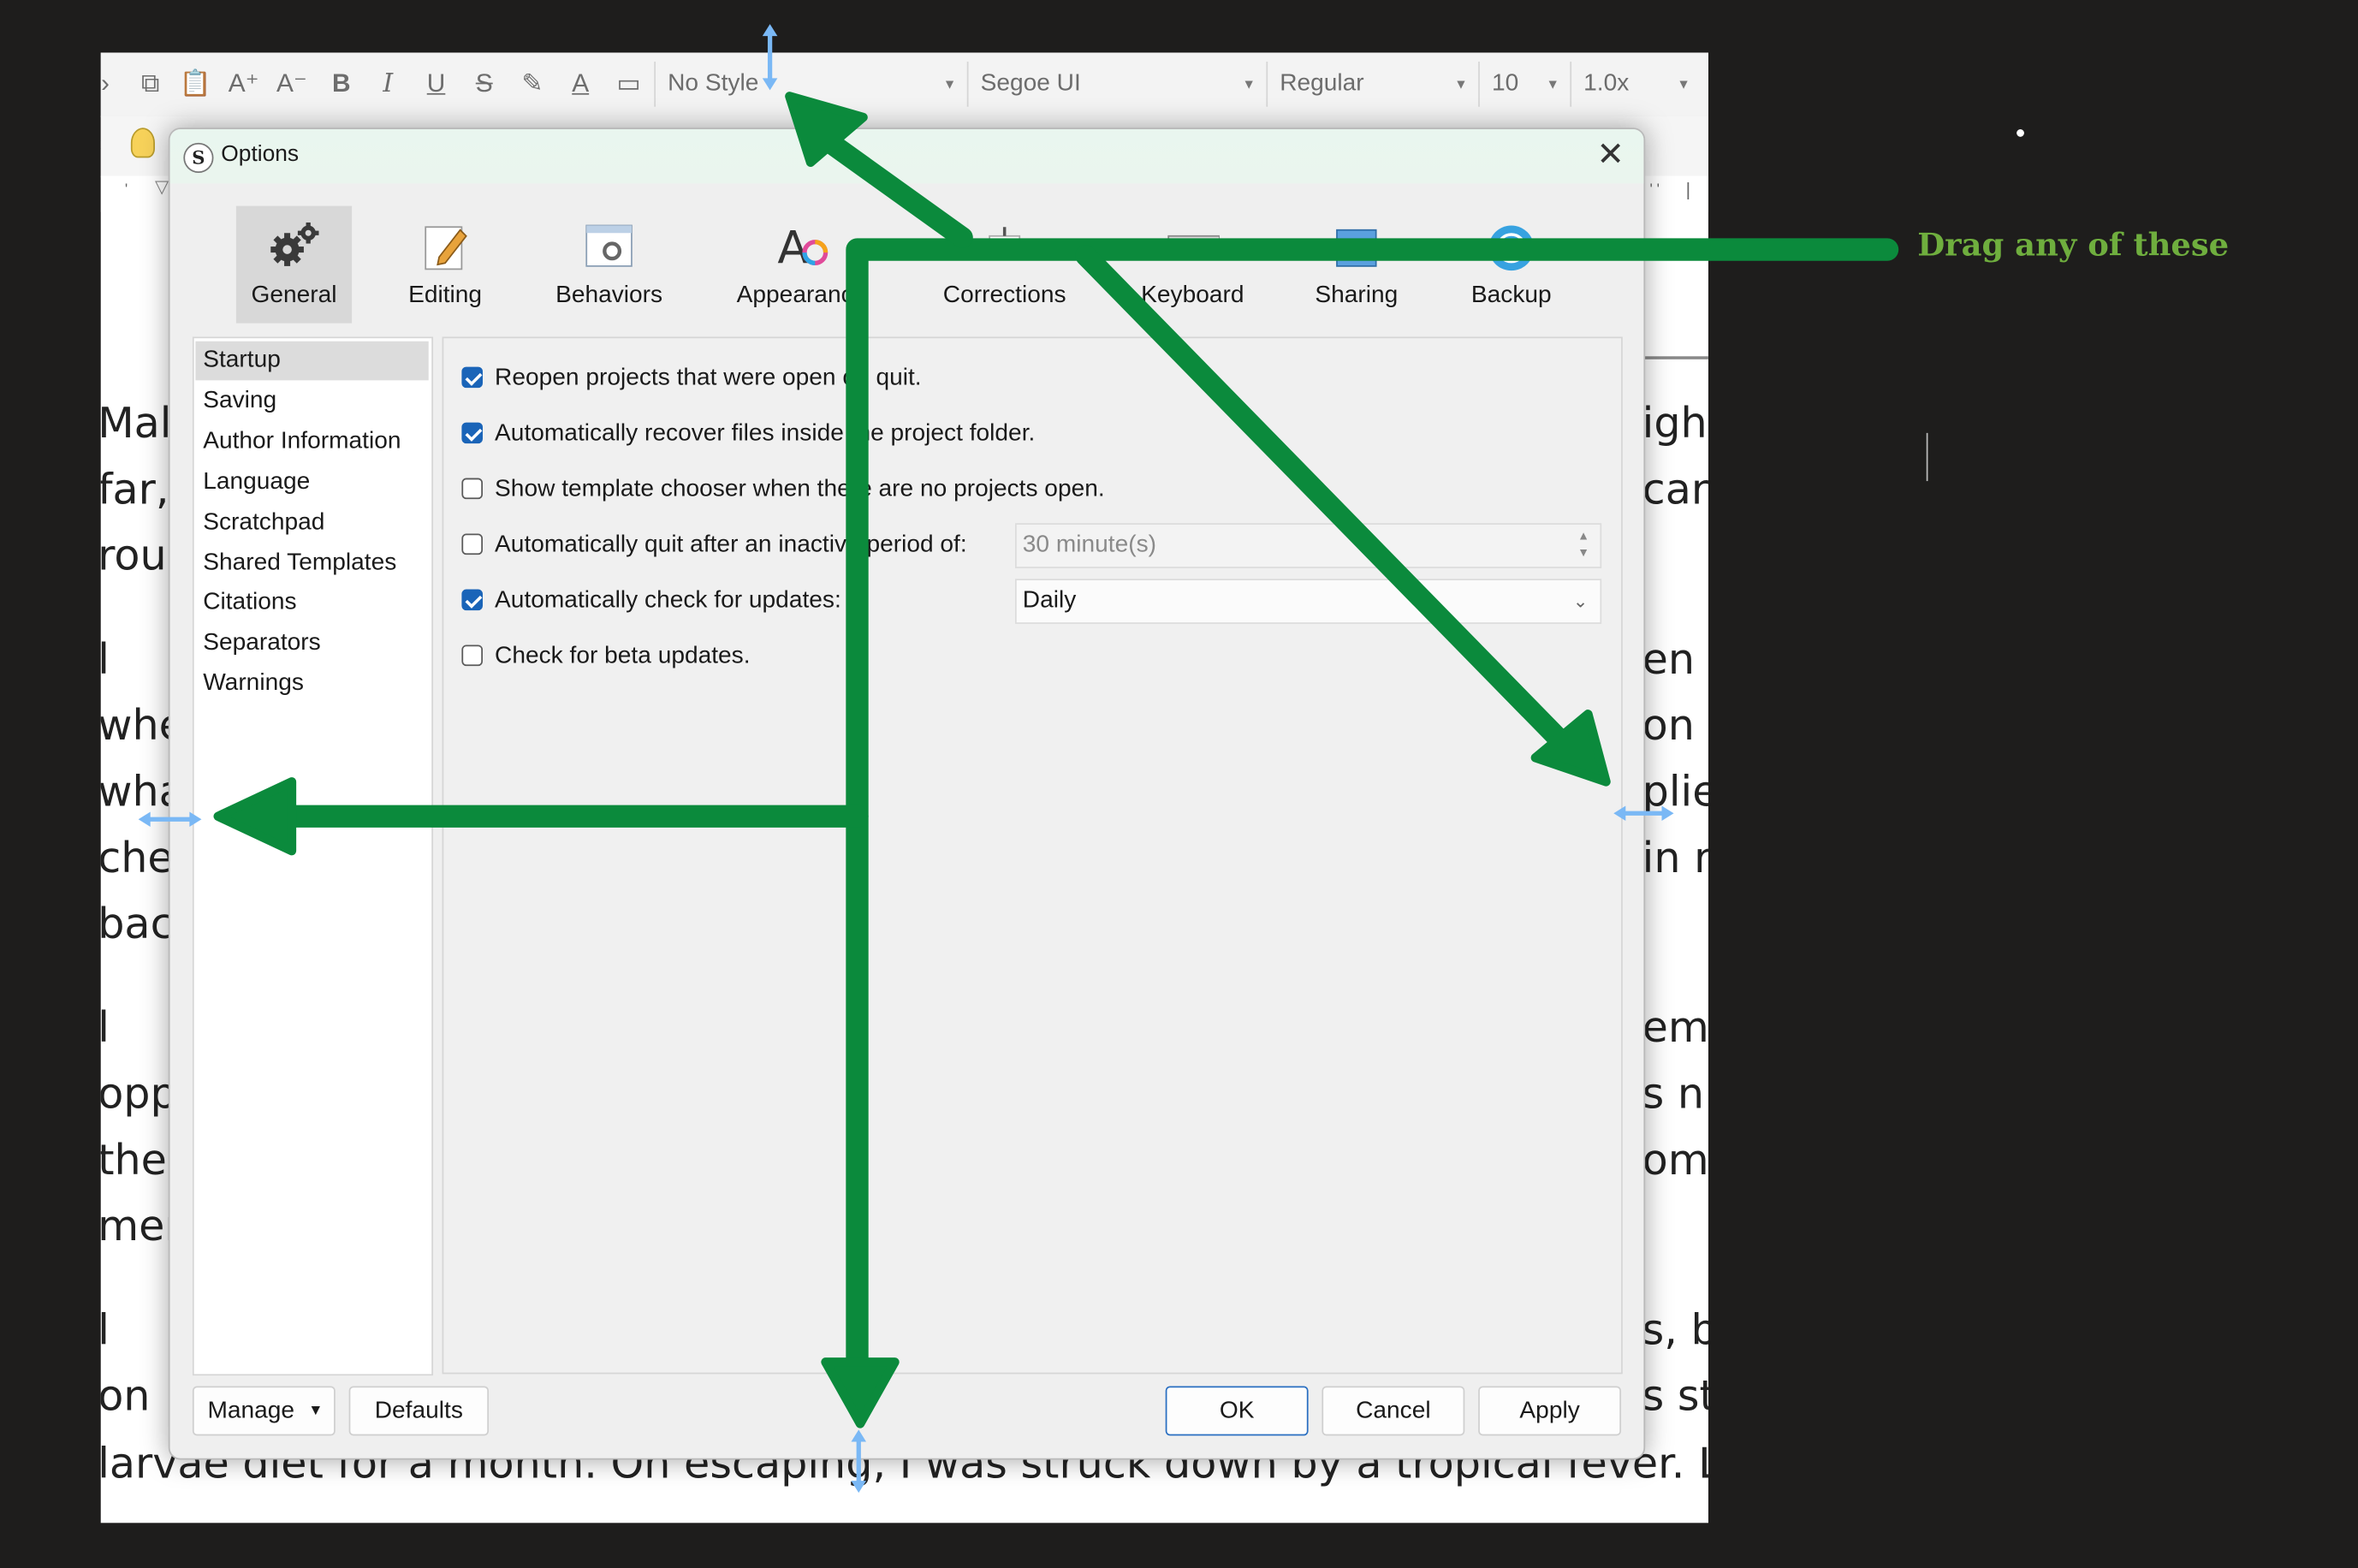 The width and height of the screenshot is (2358, 1568). What do you see at coordinates (1004, 265) in the screenshot?
I see `tab-corrections: Corrections` at bounding box center [1004, 265].